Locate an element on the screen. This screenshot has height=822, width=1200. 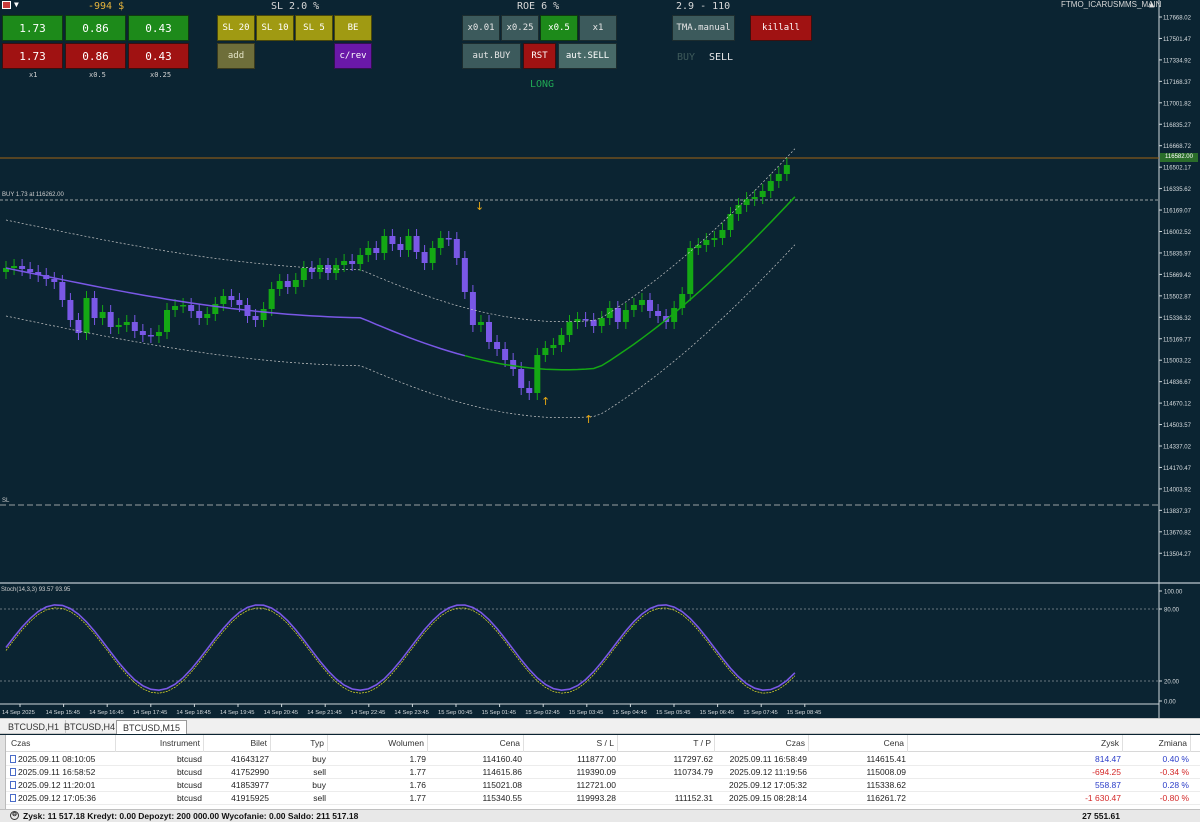
tab-btcusd-m15: BTCUSD,M15 is located at coordinates (152, 727).